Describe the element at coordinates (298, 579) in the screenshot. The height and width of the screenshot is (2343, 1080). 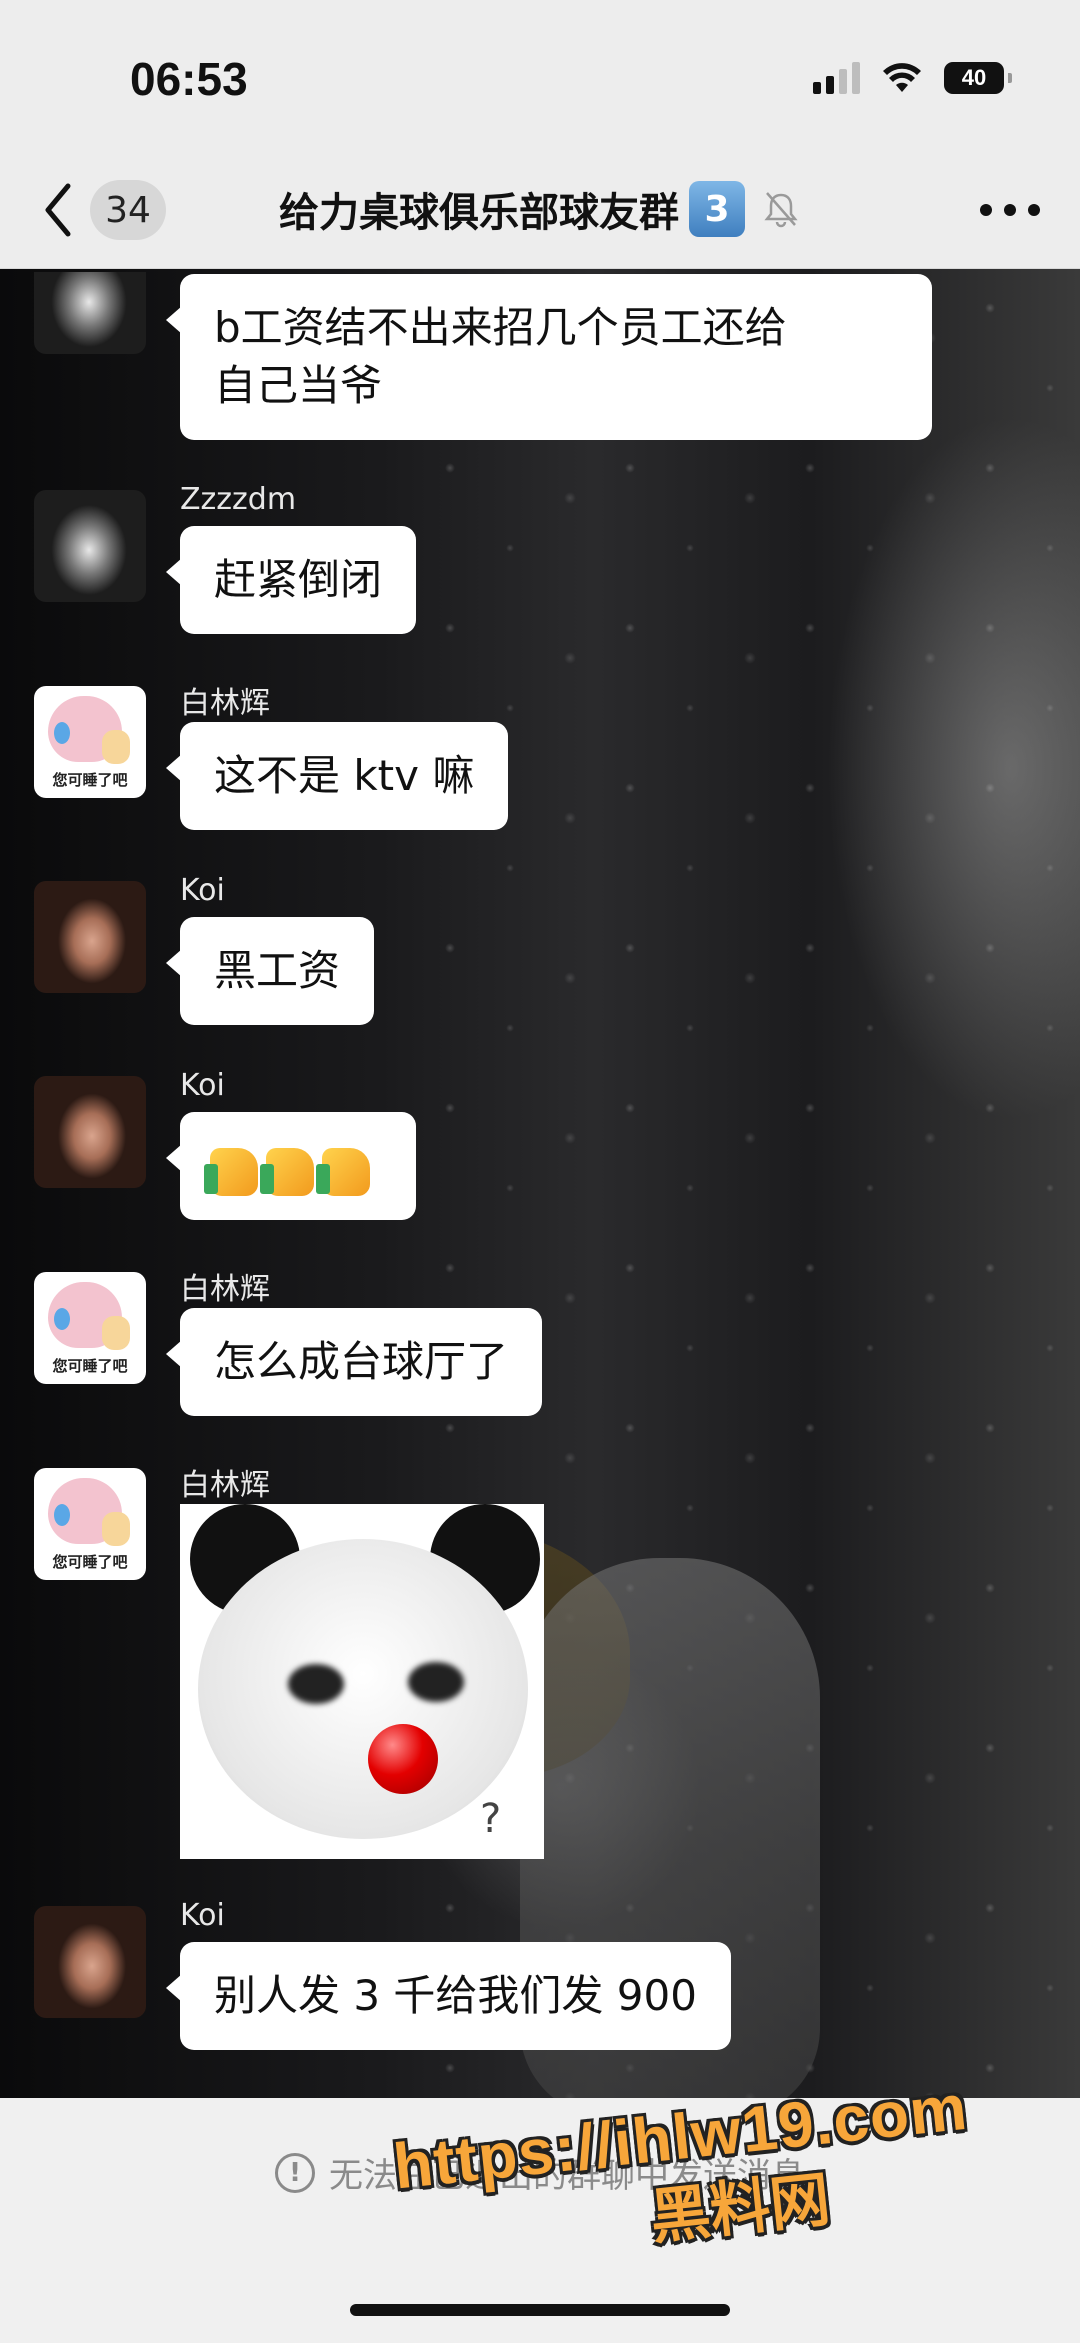
I see `message-text: 赶紧倒闭` at that location.